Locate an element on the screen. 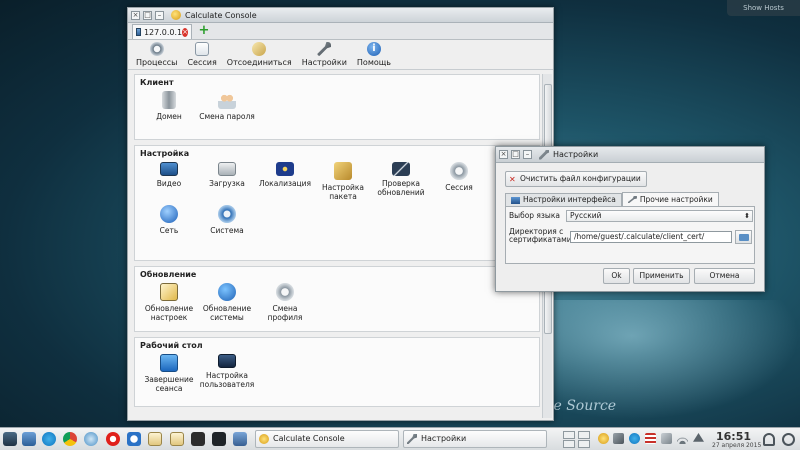 The image size is (800, 450). corner-widget: Show Hosts is located at coordinates (763, 8).